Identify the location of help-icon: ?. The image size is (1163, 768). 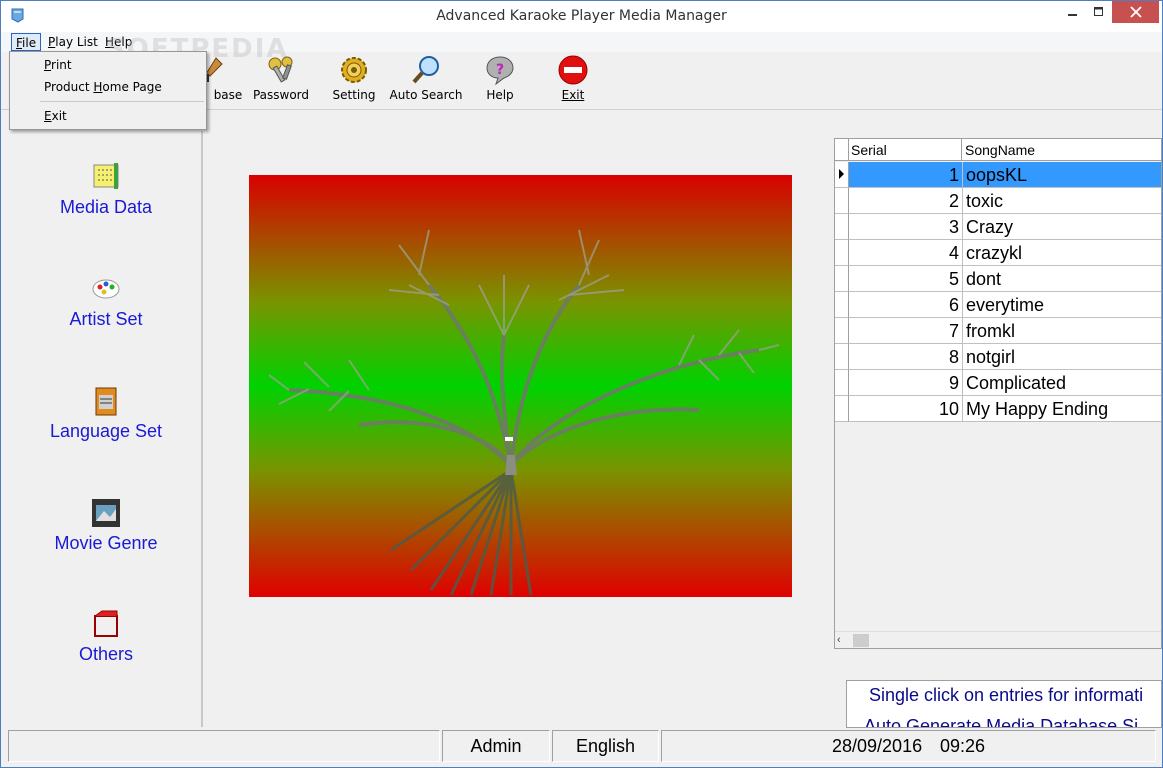
(500, 71).